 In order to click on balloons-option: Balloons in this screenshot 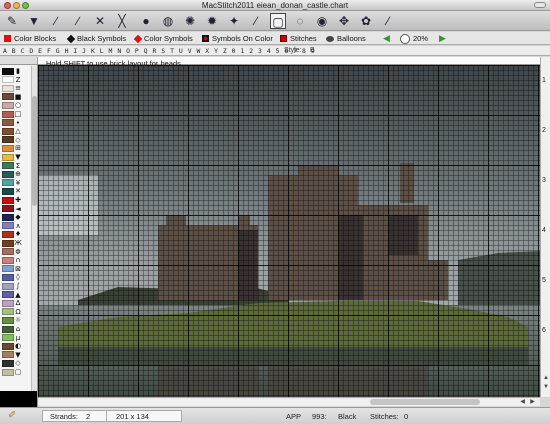, I will do `click(346, 38)`.